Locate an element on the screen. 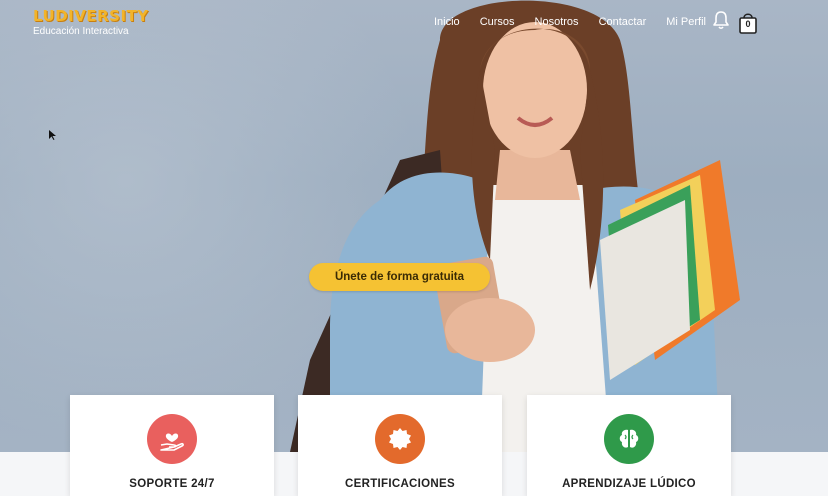 Image resolution: width=828 pixels, height=496 pixels. nav-item-inicio: Inicio is located at coordinates (447, 22).